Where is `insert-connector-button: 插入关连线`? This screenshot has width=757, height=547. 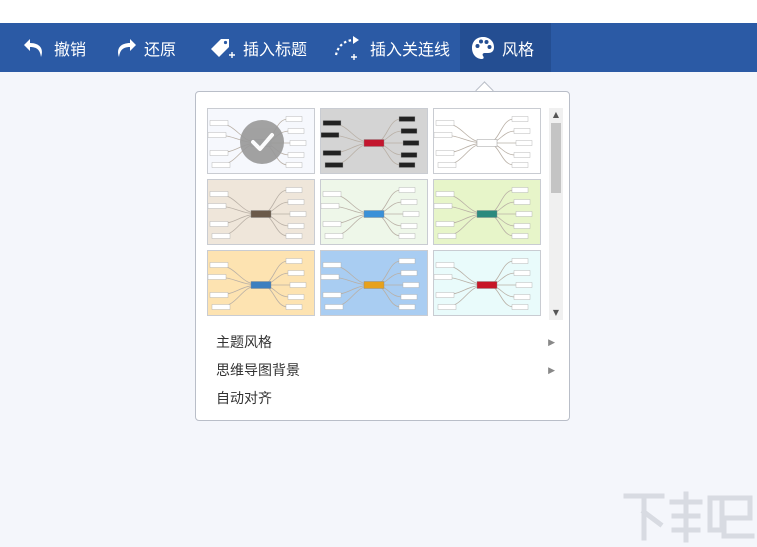
insert-connector-button: 插入关连线 is located at coordinates (391, 47).